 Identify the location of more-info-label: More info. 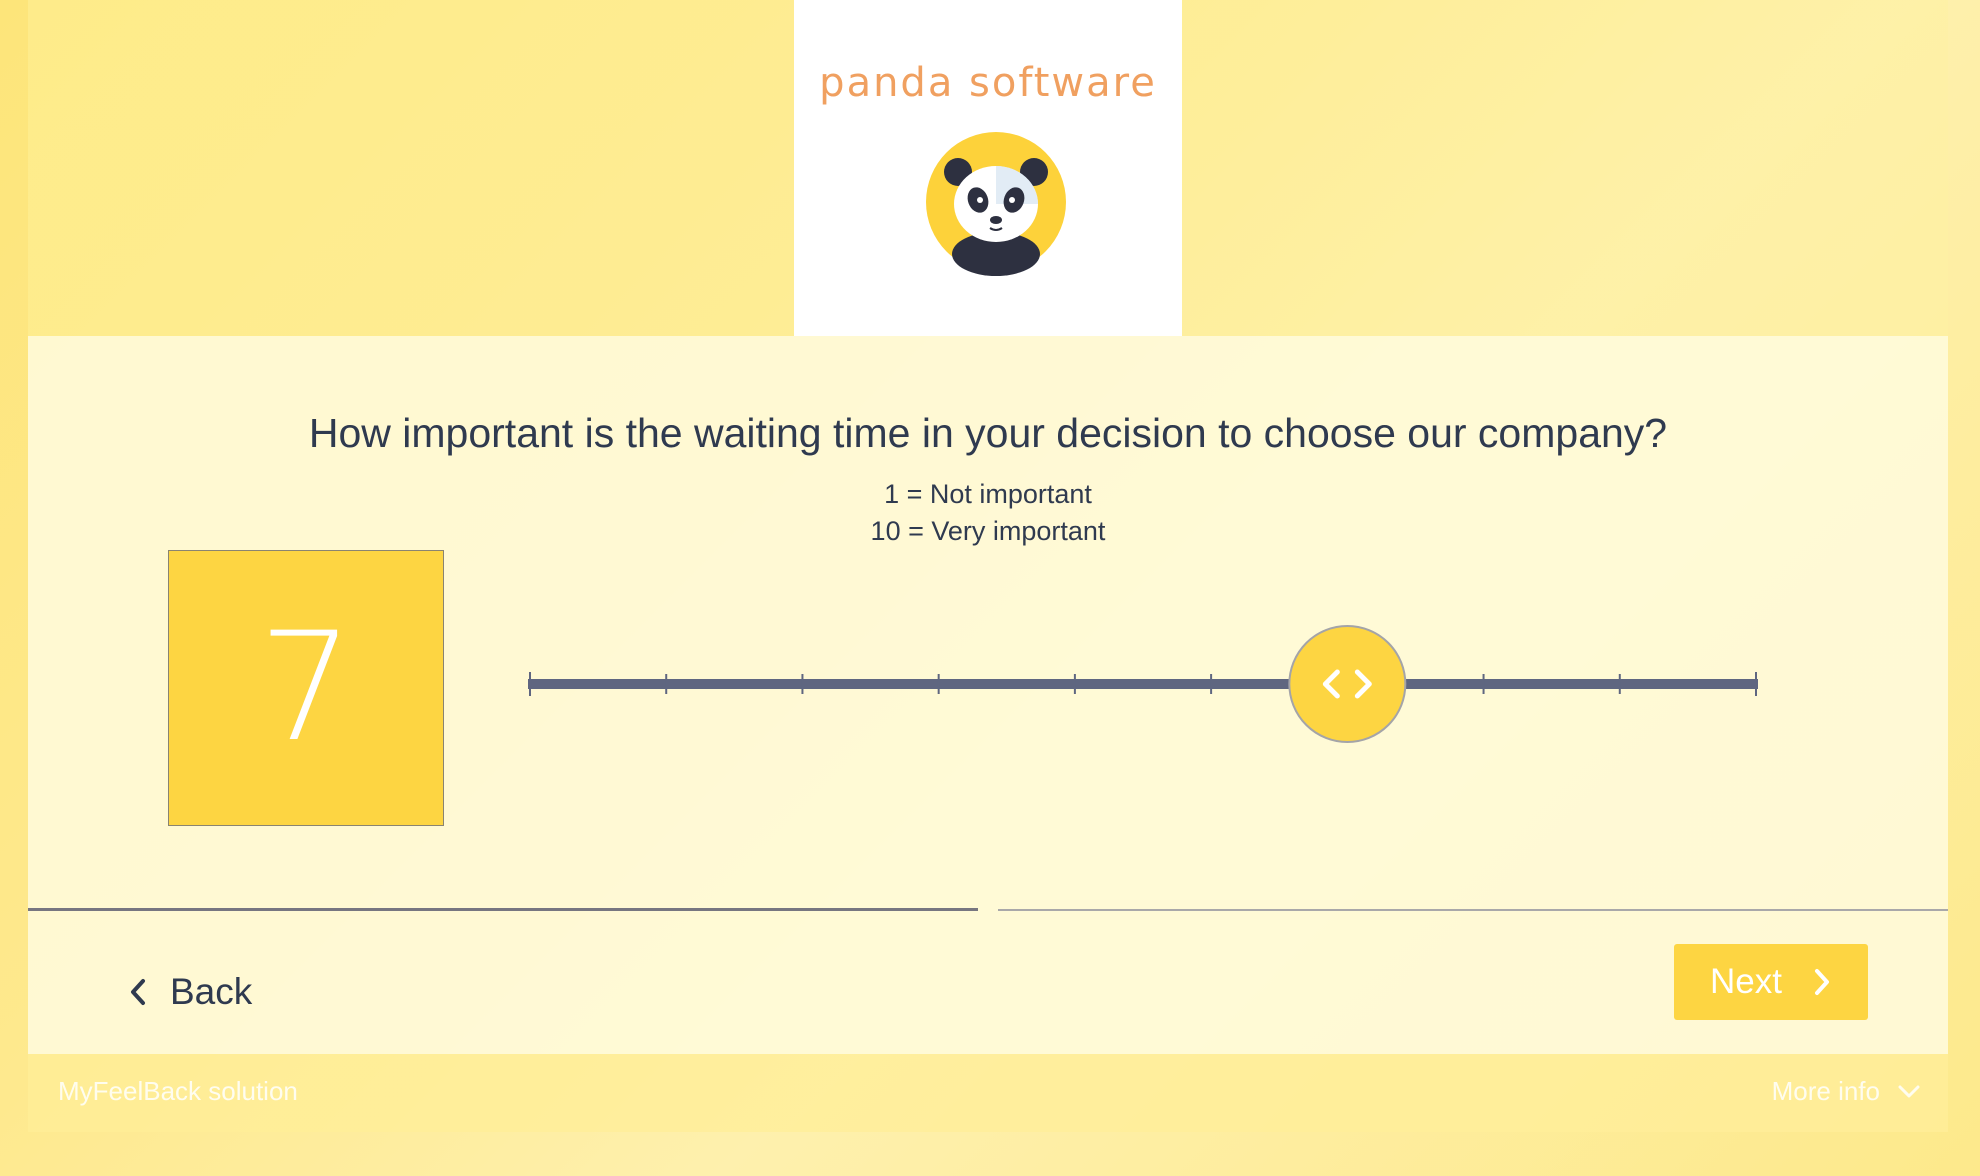
(1825, 1091).